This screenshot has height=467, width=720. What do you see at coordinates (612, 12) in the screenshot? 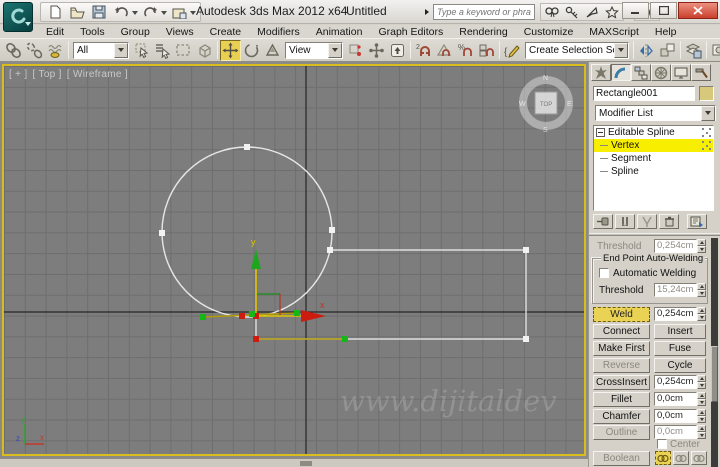
I see `favorites-star-icon` at bounding box center [612, 12].